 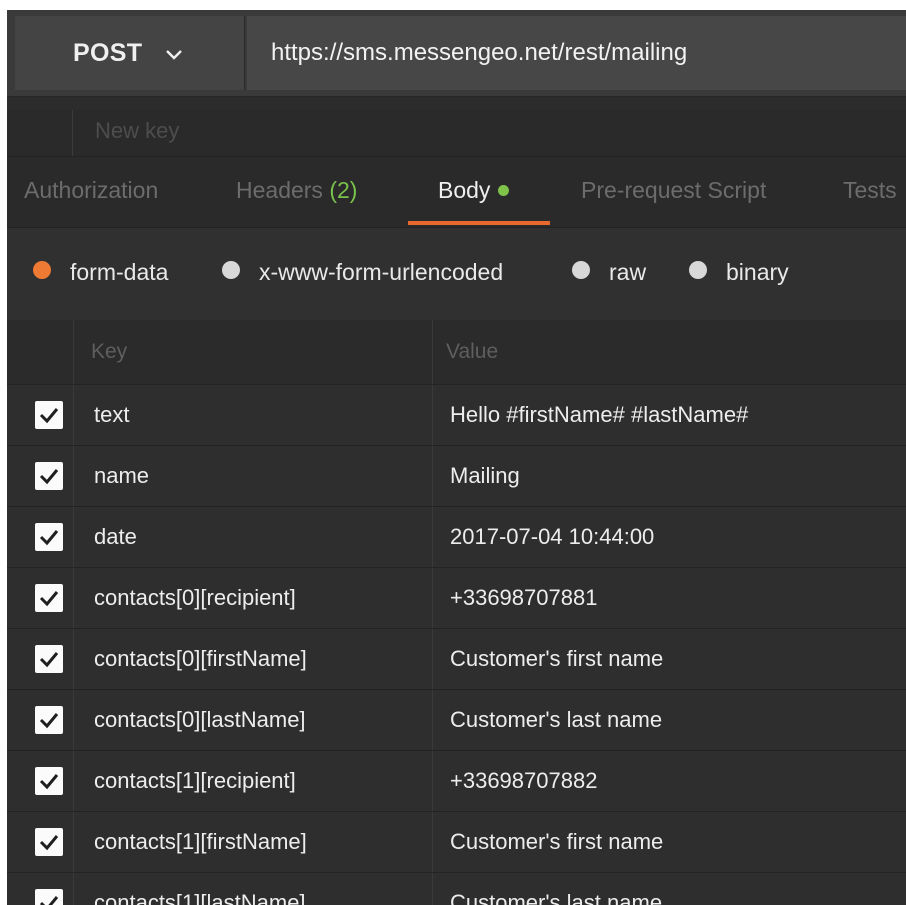 I want to click on radio-label: binary, so click(x=757, y=272).